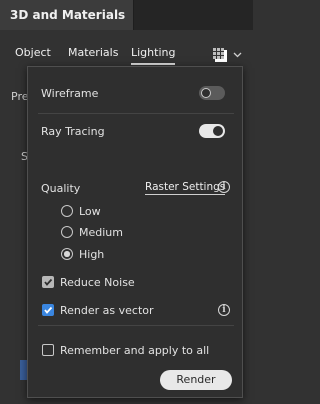 The height and width of the screenshot is (404, 320). What do you see at coordinates (101, 232) in the screenshot?
I see `quality-medium-label: Medium` at bounding box center [101, 232].